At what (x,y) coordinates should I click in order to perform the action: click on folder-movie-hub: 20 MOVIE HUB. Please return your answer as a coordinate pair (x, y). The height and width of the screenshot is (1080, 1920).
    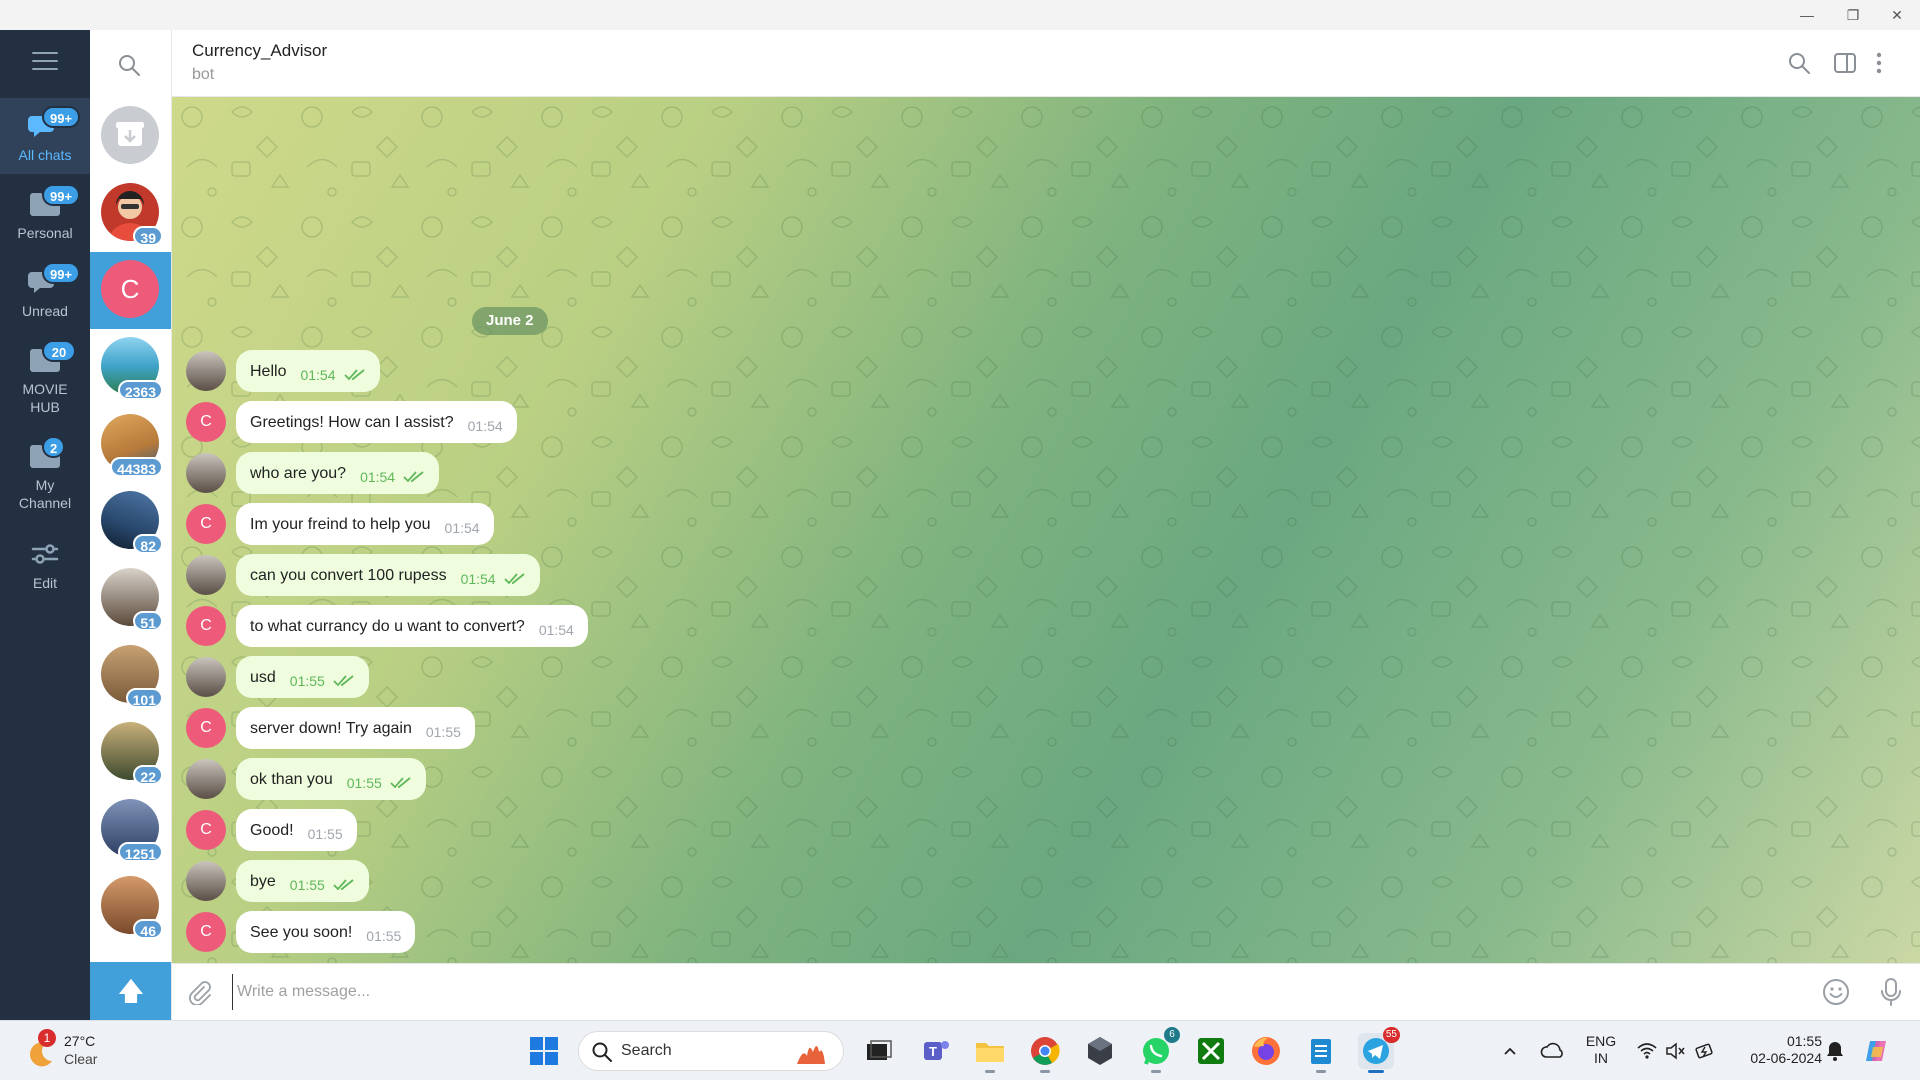
    Looking at the image, I should click on (45, 377).